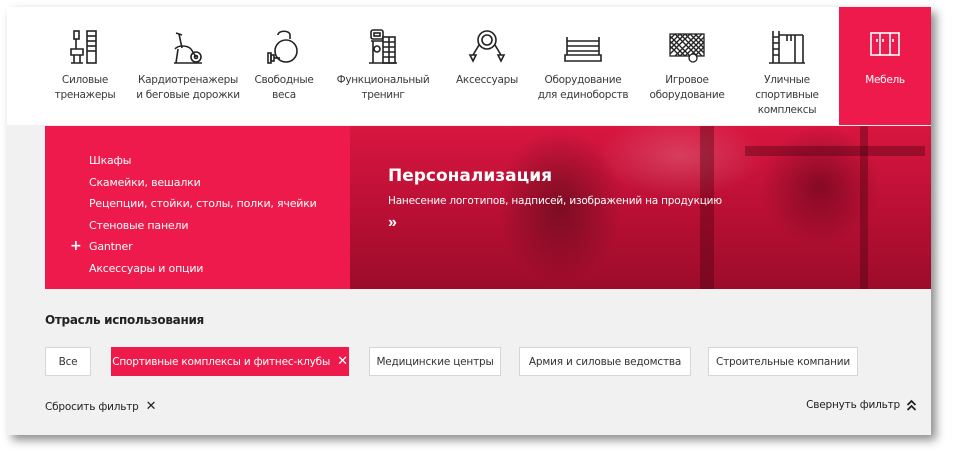 The image size is (960, 452). What do you see at coordinates (470, 176) in the screenshot?
I see `promo-title: Персонализация` at bounding box center [470, 176].